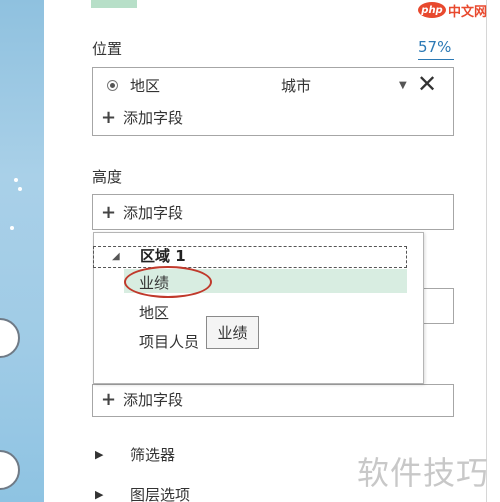 This screenshot has height=502, width=500. I want to click on category-add-field-button: + 添加字段, so click(142, 399).